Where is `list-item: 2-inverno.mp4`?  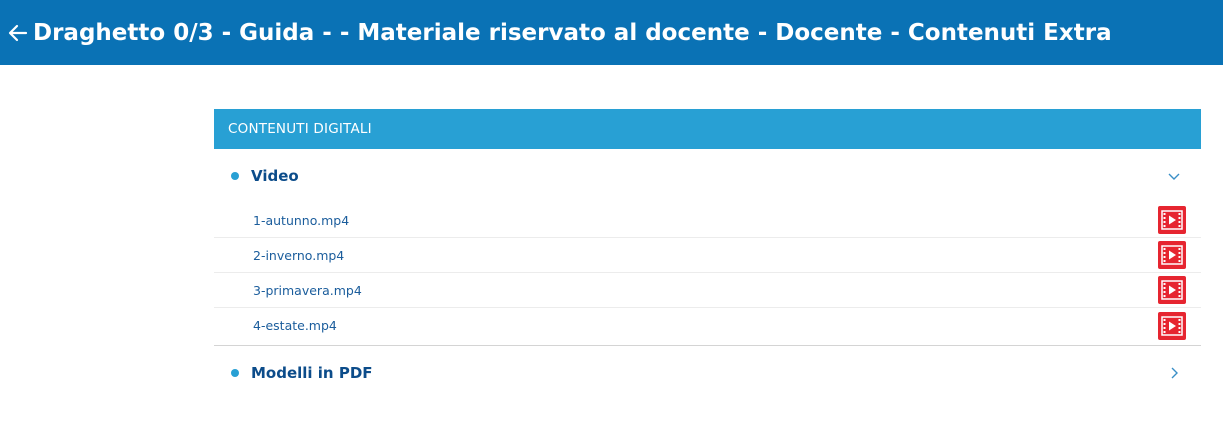
list-item: 2-inverno.mp4 is located at coordinates (707, 255).